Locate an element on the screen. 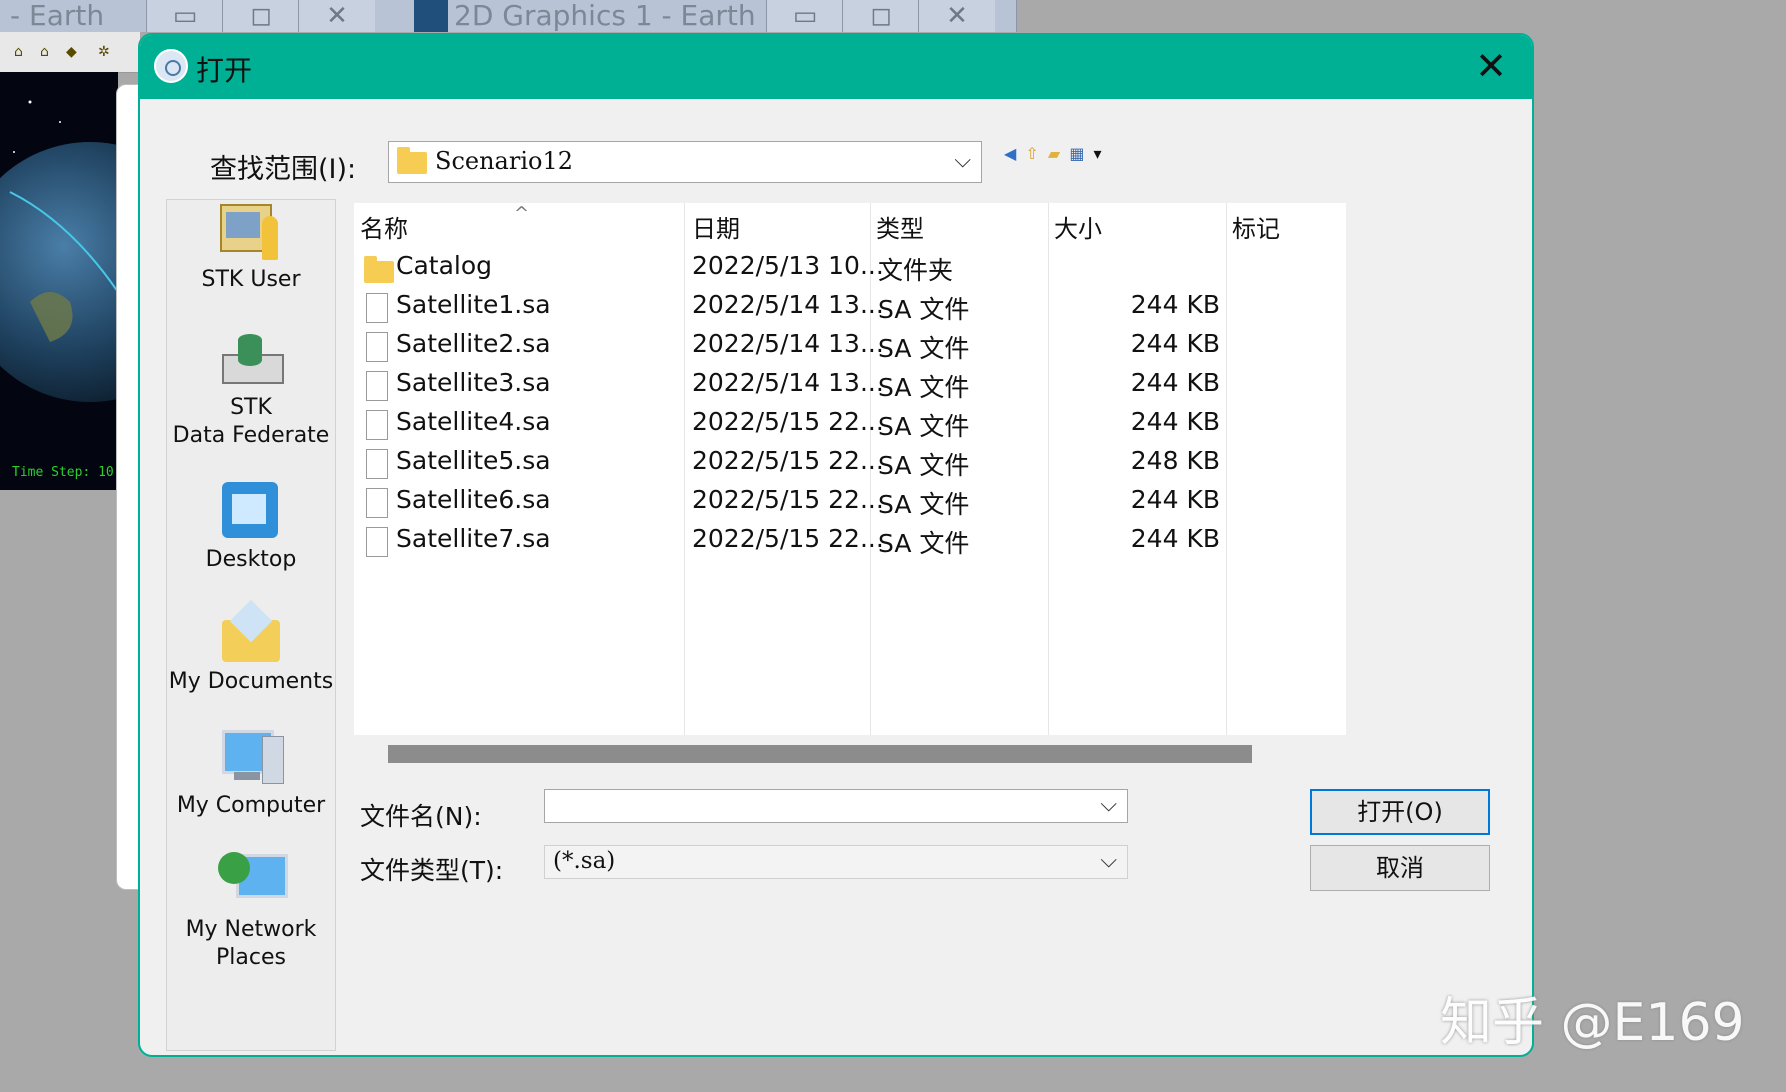 The image size is (1786, 1092). horizontal-scrollbar is located at coordinates (850, 751).